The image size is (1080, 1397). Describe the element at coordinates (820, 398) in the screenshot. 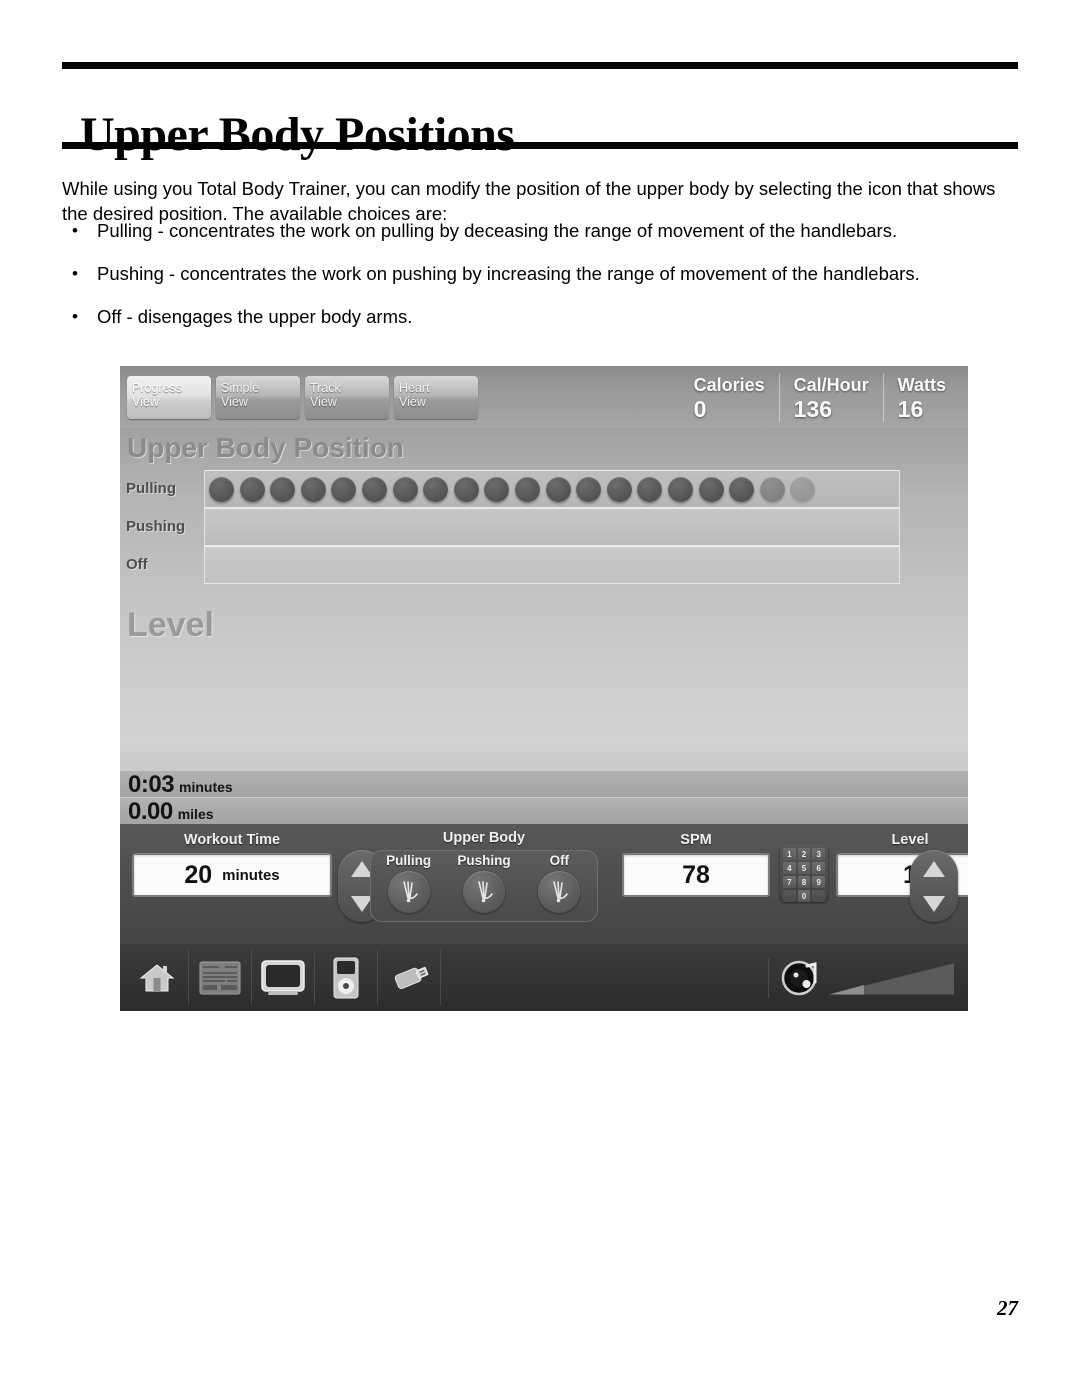

I see `metrics-panel: Calories 0 Cal/Hour 136 Watts 16` at that location.